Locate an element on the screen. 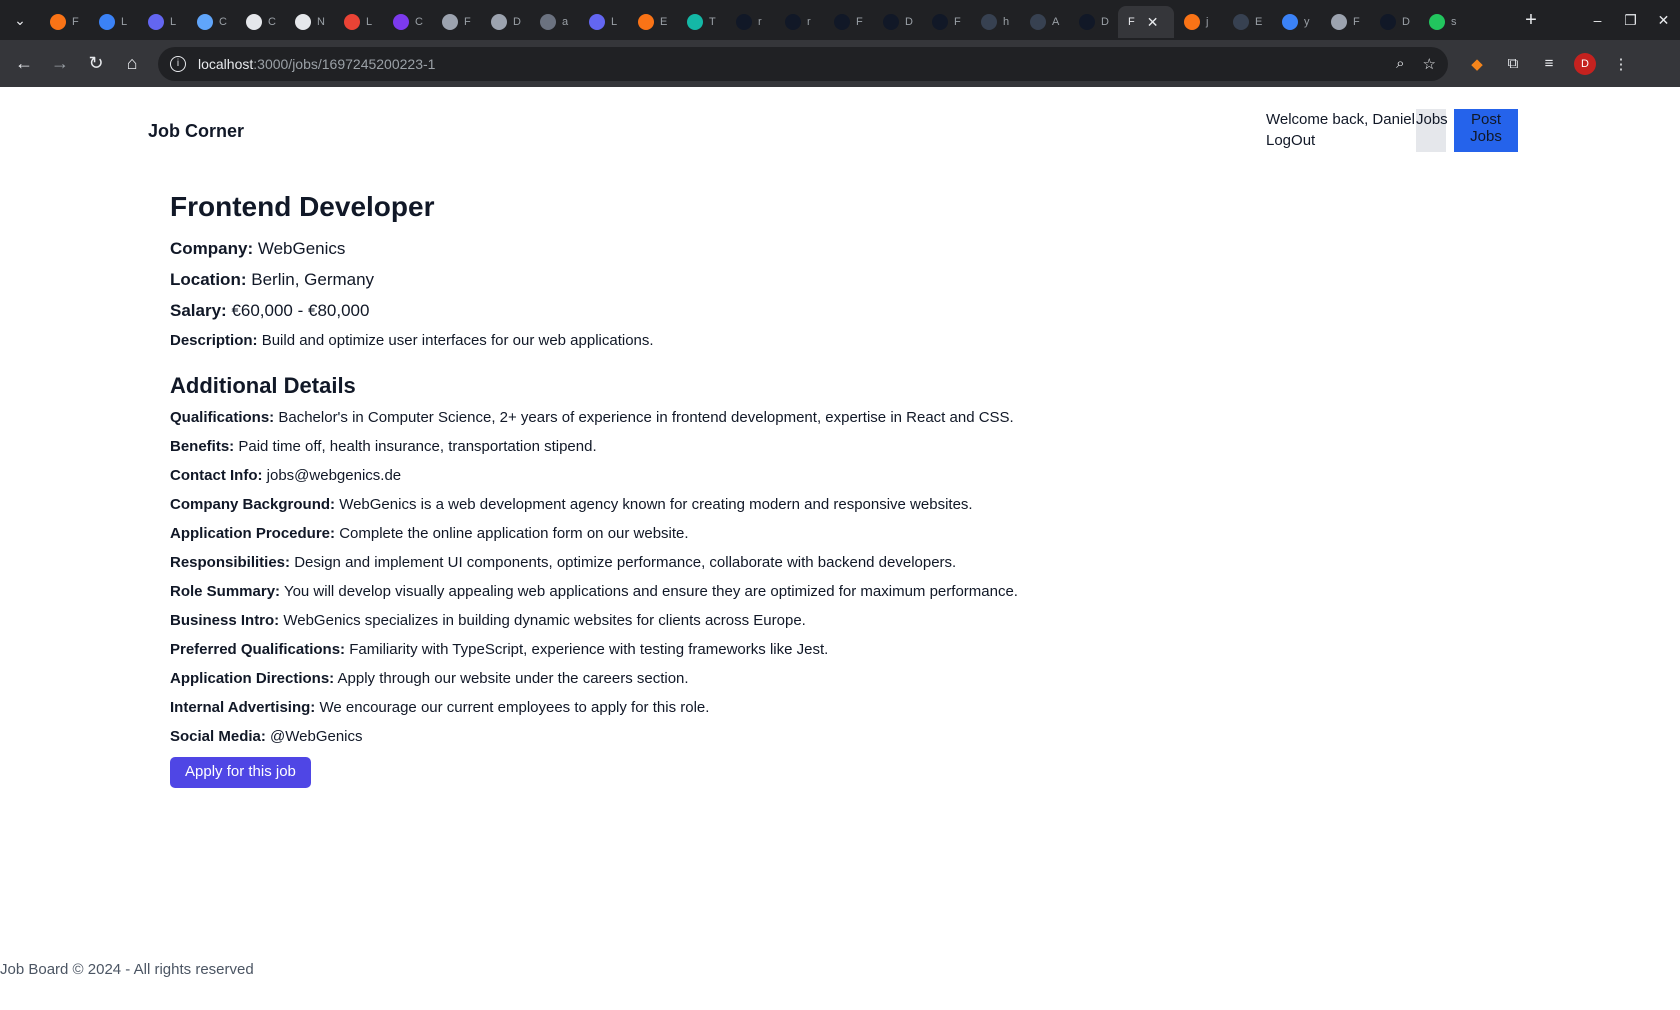 This screenshot has width=1680, height=1010. media-control-icon: ≡ is located at coordinates (1549, 64).